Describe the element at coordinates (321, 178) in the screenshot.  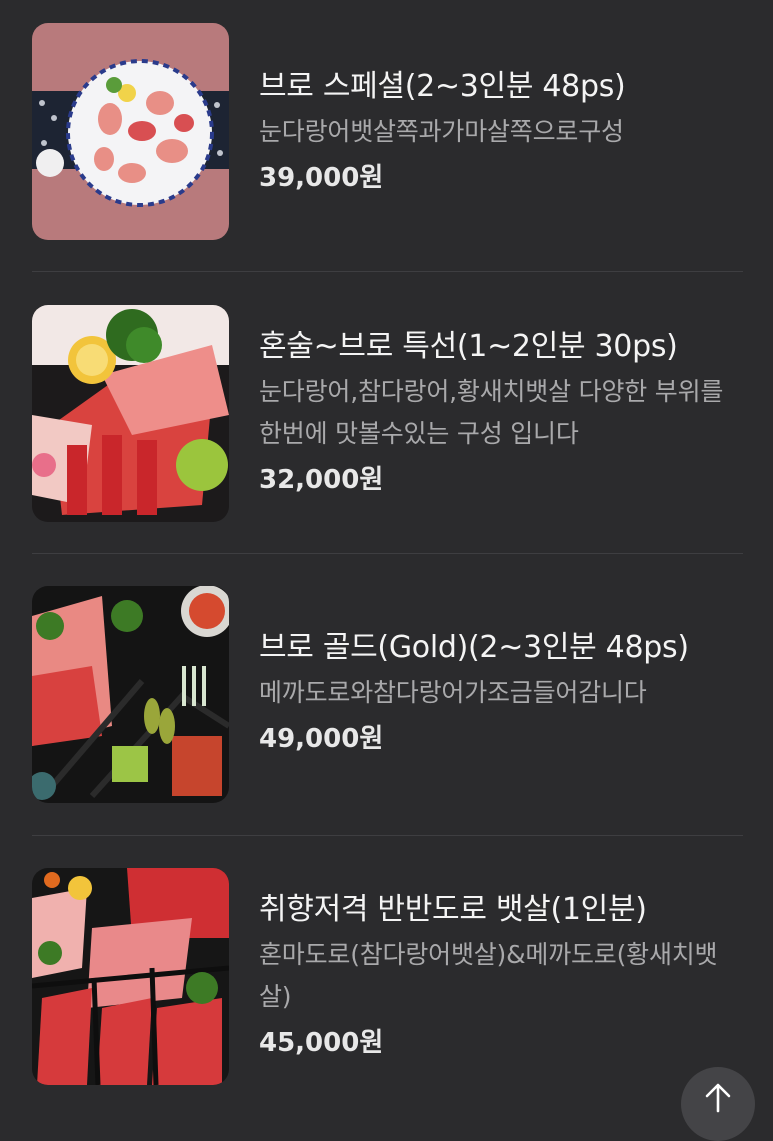
I see `menu-item-price: 39,000원` at that location.